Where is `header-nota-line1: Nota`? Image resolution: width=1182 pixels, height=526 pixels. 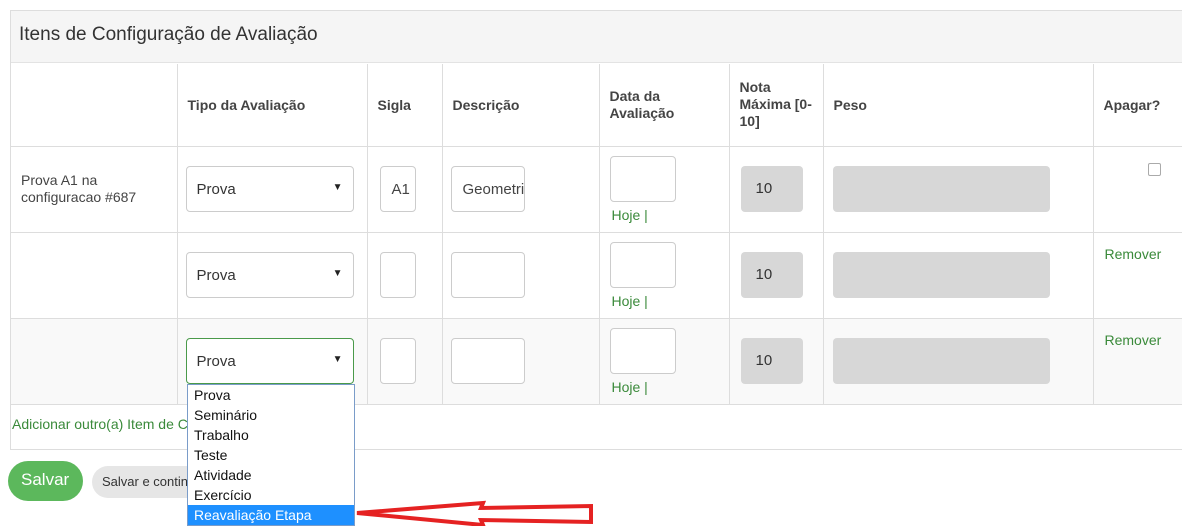 header-nota-line1: Nota is located at coordinates (755, 87).